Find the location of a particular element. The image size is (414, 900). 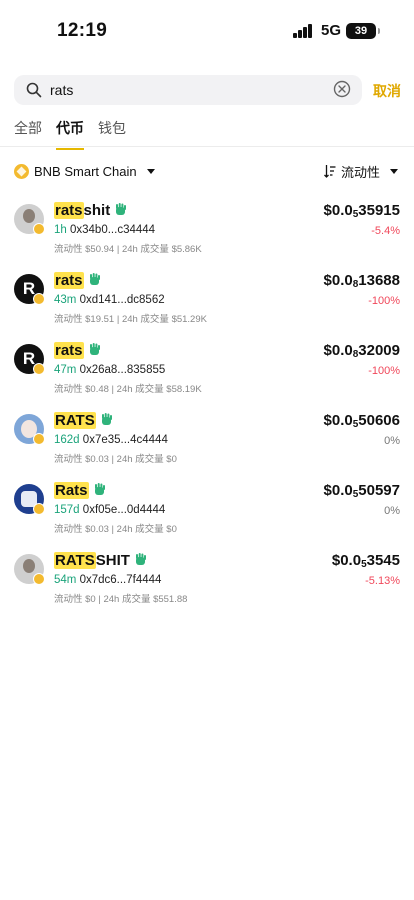

token-stats: 流动性 $19.51 | 24h 成交量 $51.29K is located at coordinates (130, 319).